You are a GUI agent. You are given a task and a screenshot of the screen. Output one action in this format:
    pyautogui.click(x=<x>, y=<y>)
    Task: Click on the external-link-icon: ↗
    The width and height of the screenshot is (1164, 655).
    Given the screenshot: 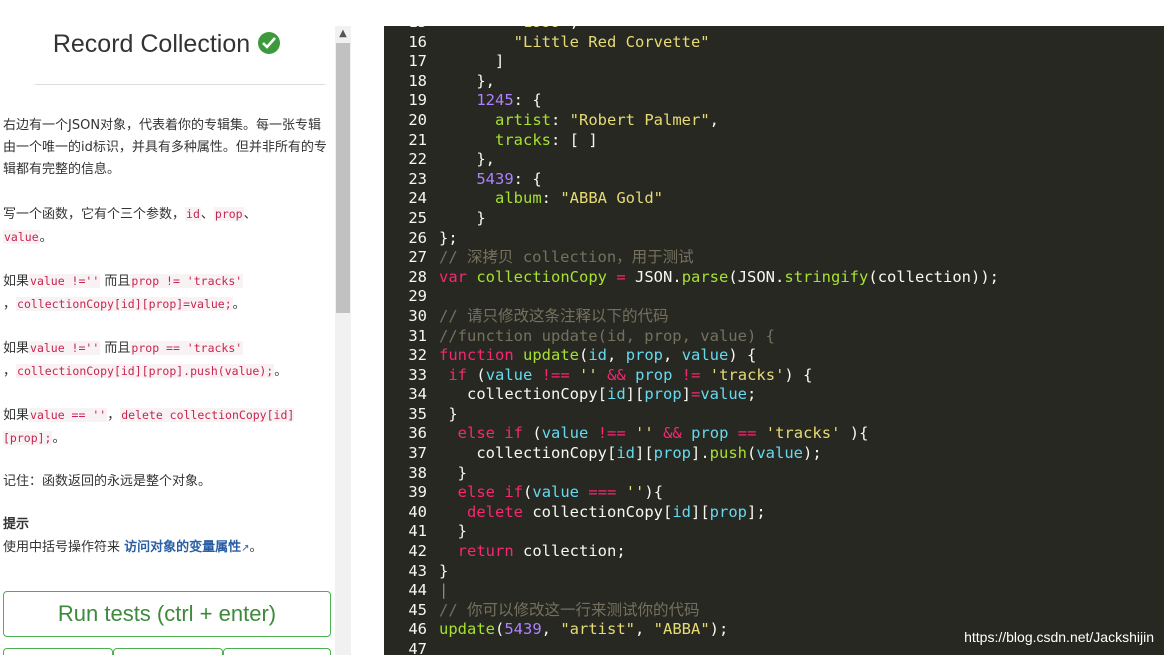 What is the action you would take?
    pyautogui.click(x=245, y=548)
    